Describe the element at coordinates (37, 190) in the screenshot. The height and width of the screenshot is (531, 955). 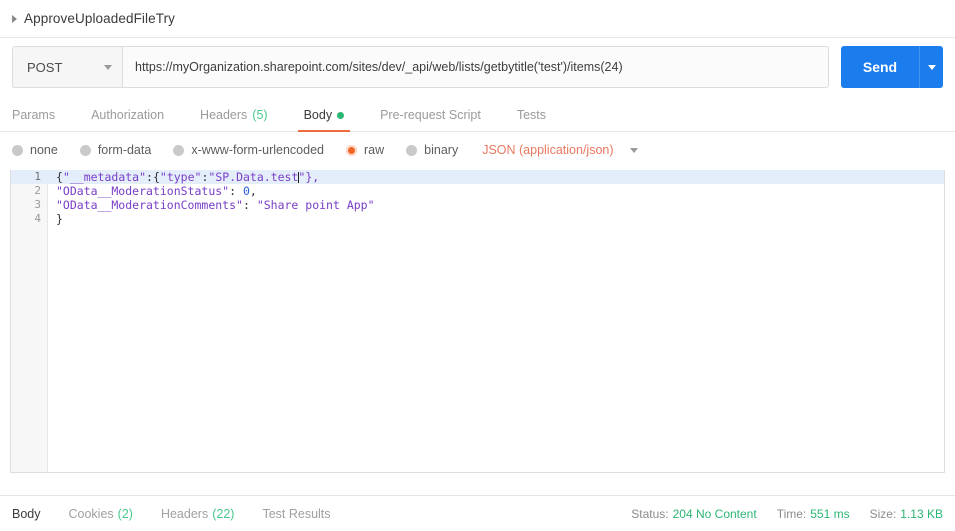
I see `line-number: 2` at that location.